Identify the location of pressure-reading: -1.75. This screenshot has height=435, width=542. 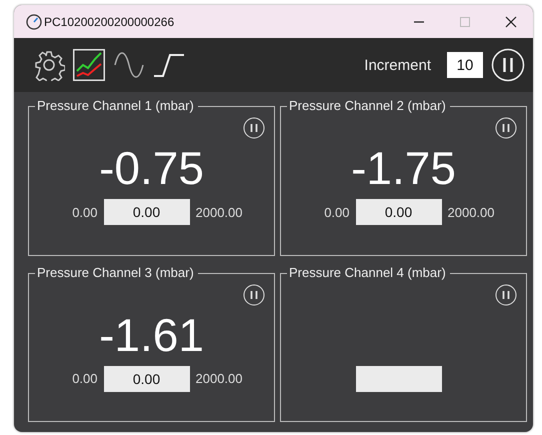
(403, 168).